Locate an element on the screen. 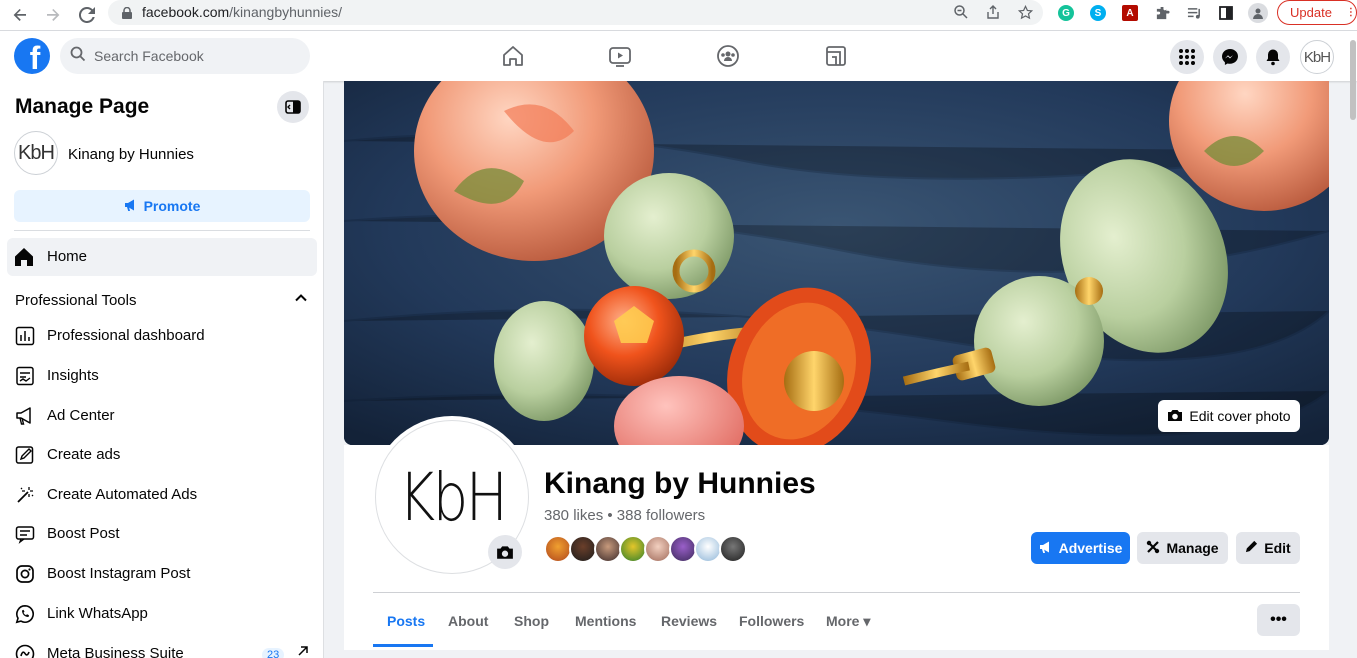 This screenshot has height=658, width=1357. edit-label: Edit is located at coordinates (1277, 548).